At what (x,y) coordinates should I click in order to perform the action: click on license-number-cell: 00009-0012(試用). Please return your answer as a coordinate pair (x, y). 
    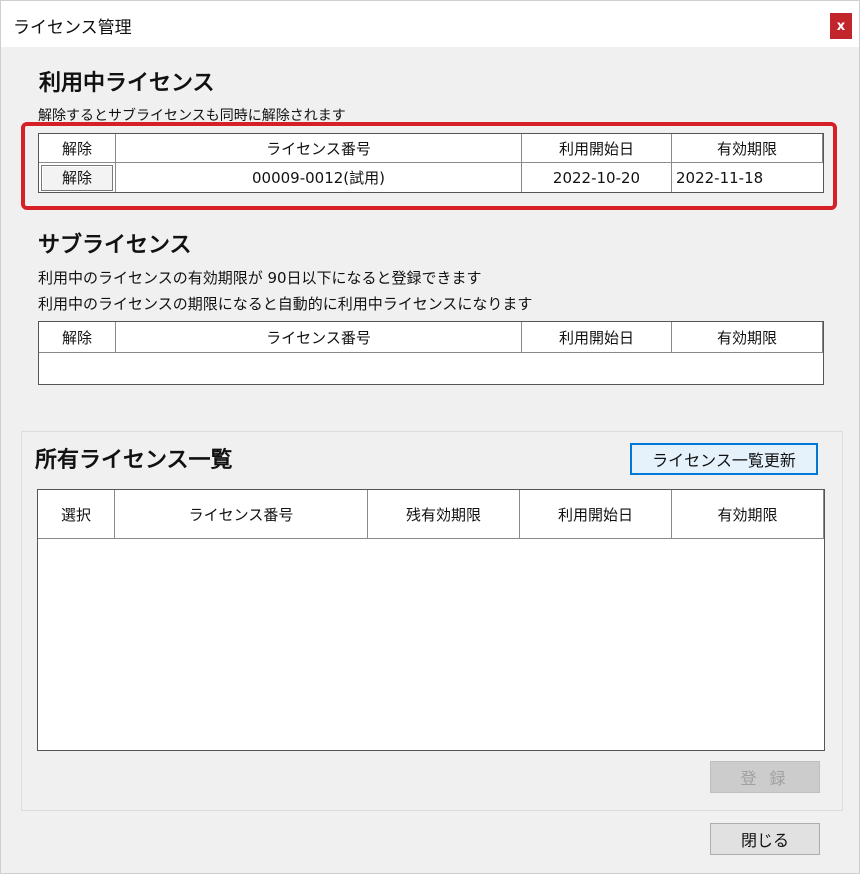
    Looking at the image, I should click on (319, 177).